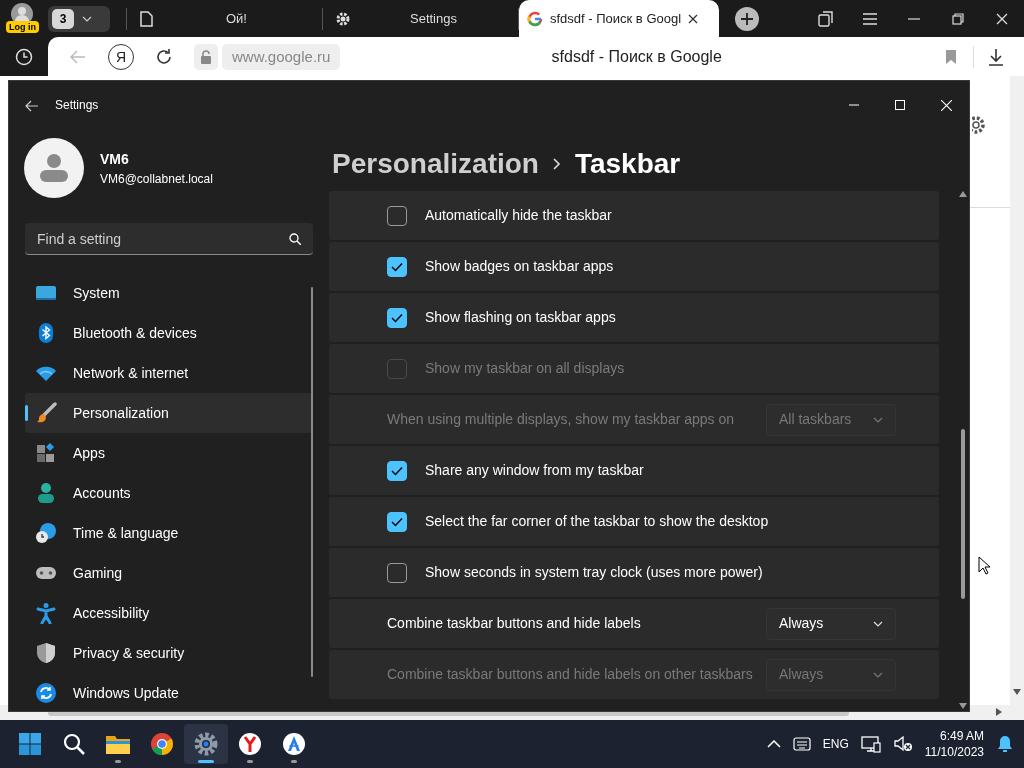 The image size is (1024, 768). What do you see at coordinates (169, 373) in the screenshot?
I see `nav-item: Network & internet` at bounding box center [169, 373].